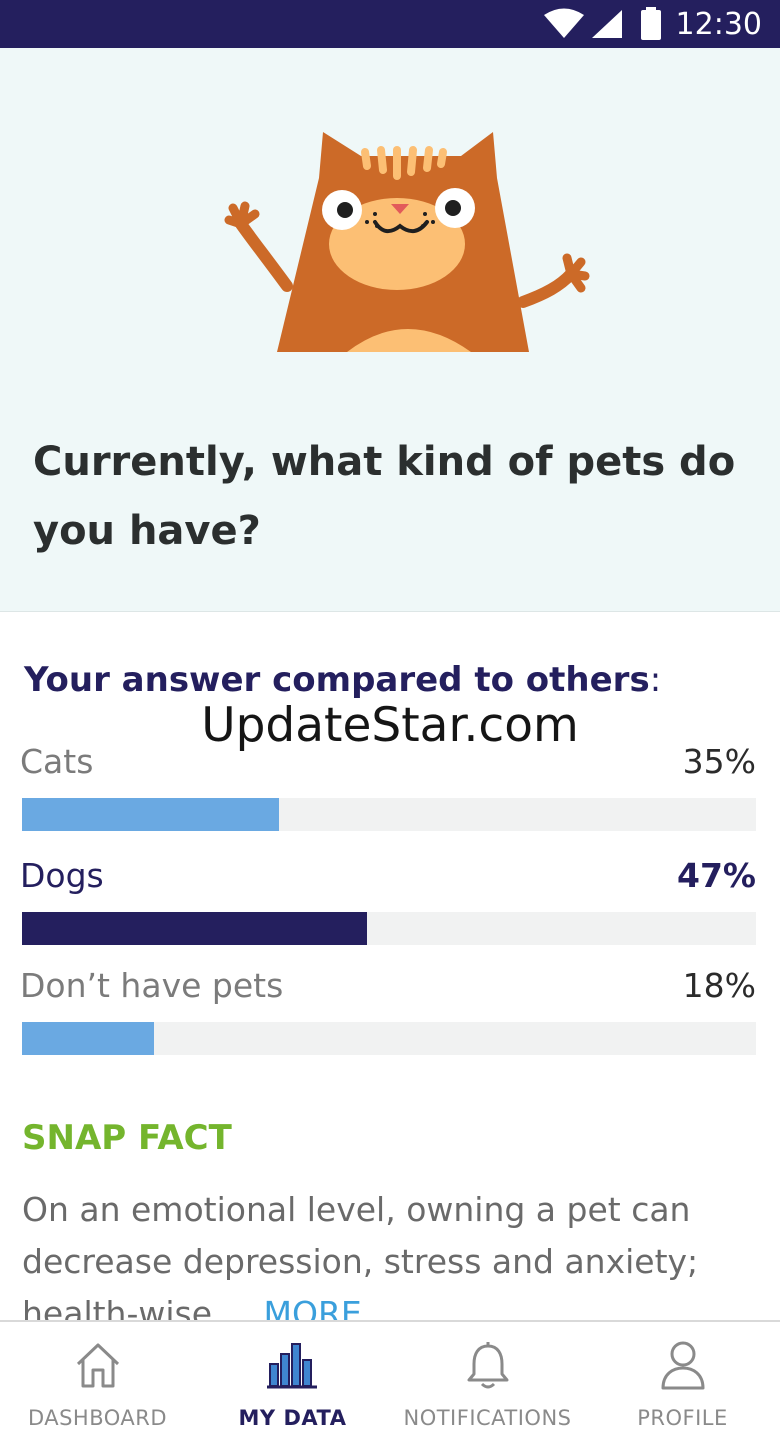  I want to click on nav-item-my-data: MY DATA, so click(292, 1382).